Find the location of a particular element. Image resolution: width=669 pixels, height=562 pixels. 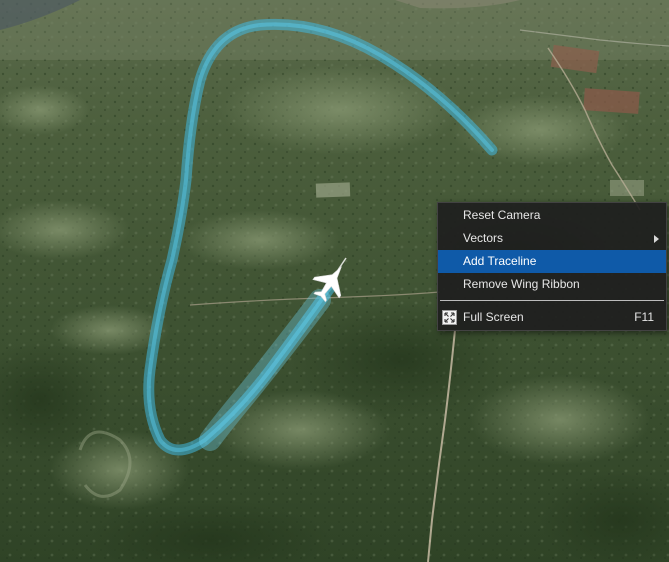

menu-item-full-screen: Full Screen F11 is located at coordinates (552, 317).